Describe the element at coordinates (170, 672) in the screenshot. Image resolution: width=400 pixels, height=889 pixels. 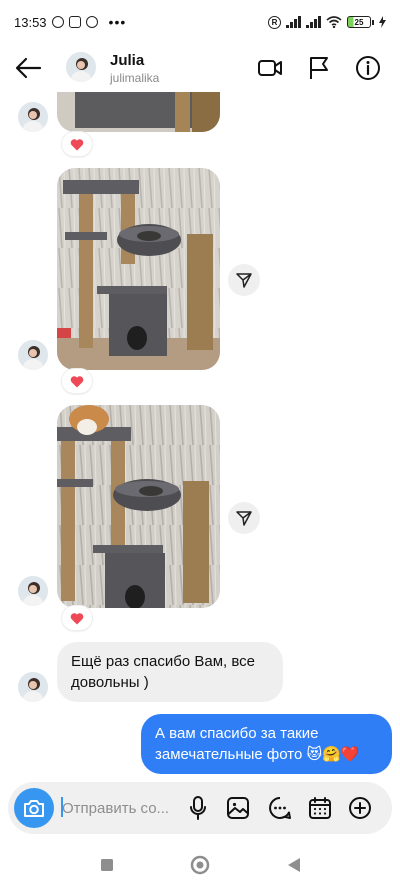
I see `incoming-message: Ещё раз спасибо Вам, все довольны )` at that location.